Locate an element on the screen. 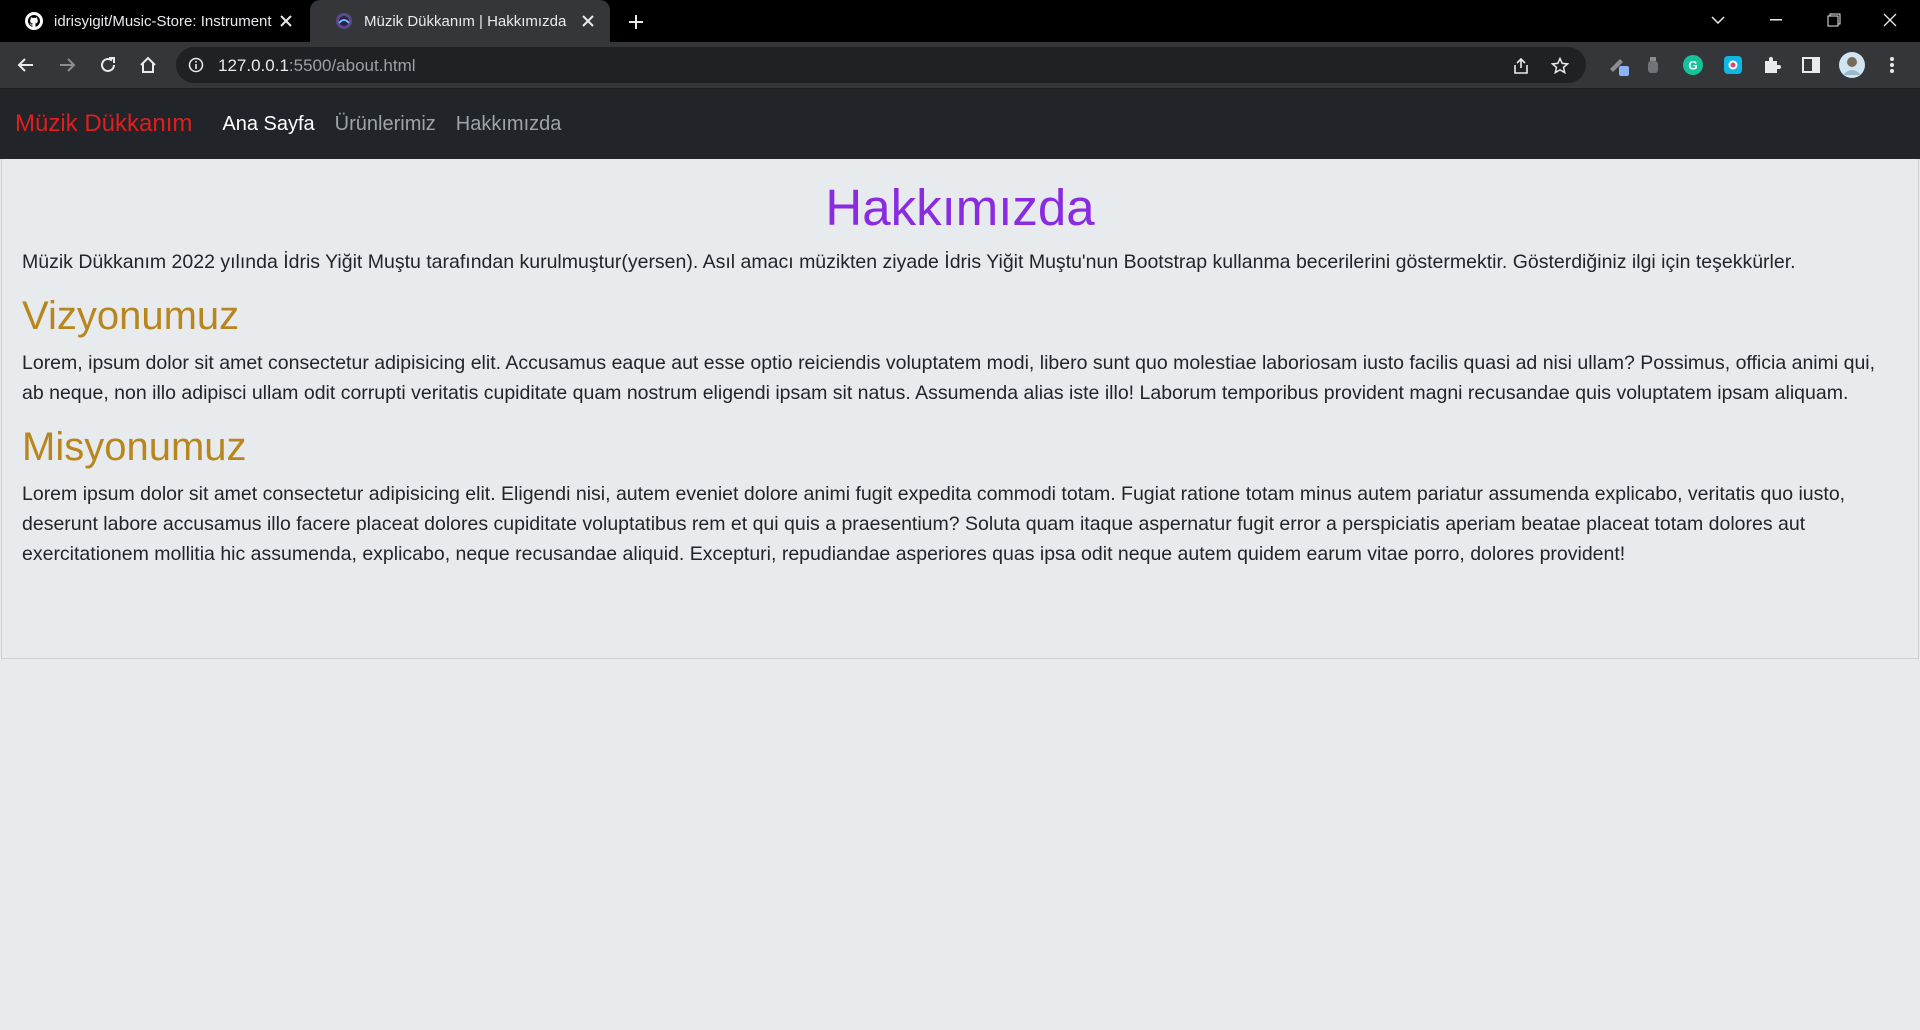 The width and height of the screenshot is (1920, 1030). plus-icon is located at coordinates (636, 22).